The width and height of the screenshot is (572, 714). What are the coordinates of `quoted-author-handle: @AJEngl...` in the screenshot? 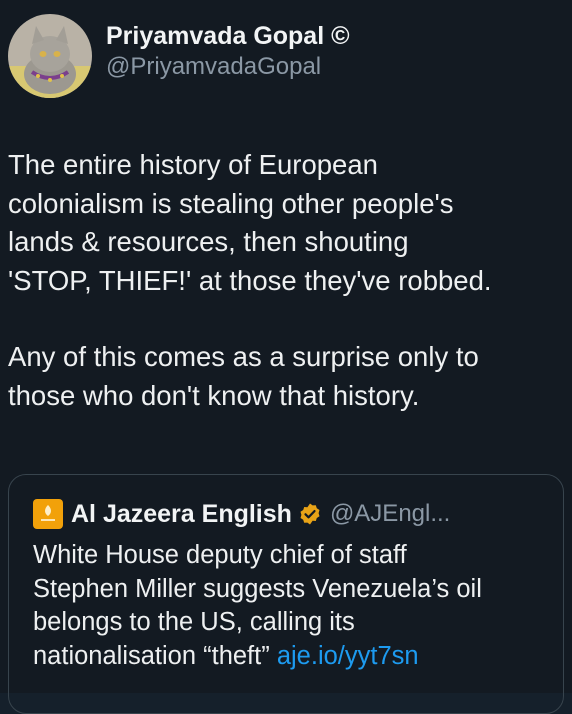 It's located at (390, 514).